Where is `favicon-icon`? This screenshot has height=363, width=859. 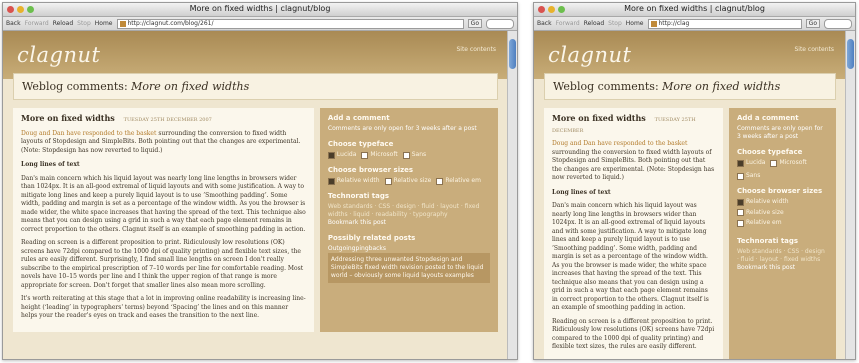 favicon-icon is located at coordinates (122, 23).